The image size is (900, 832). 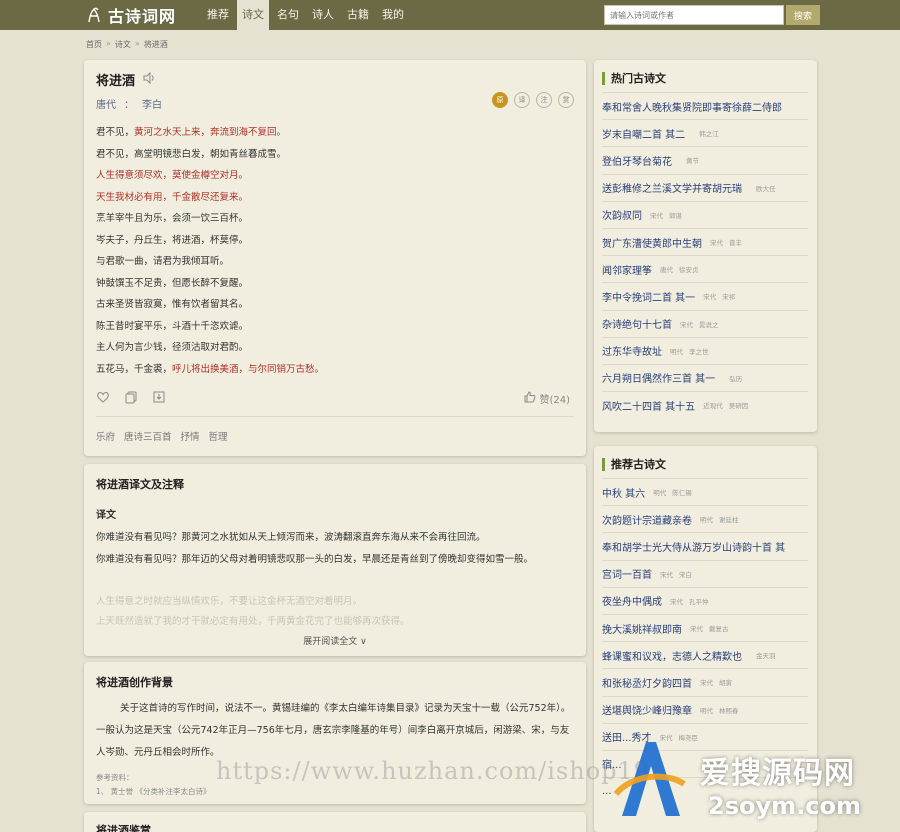 I want to click on recommended-poem-item: 中秋 其六 明代 陈仁锡, so click(x=705, y=491).